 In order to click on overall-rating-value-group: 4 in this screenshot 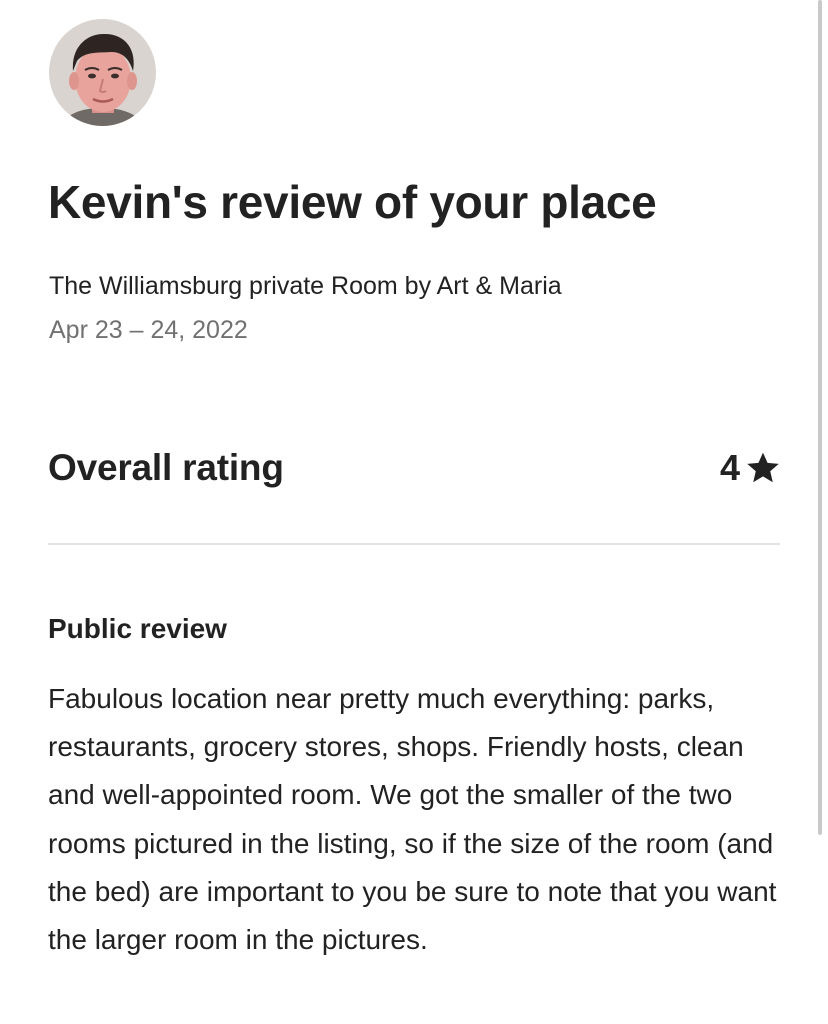, I will do `click(750, 468)`.